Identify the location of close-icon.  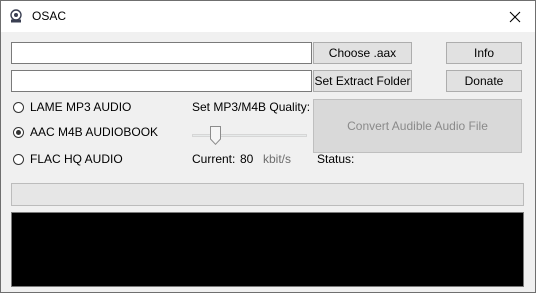
(515, 16).